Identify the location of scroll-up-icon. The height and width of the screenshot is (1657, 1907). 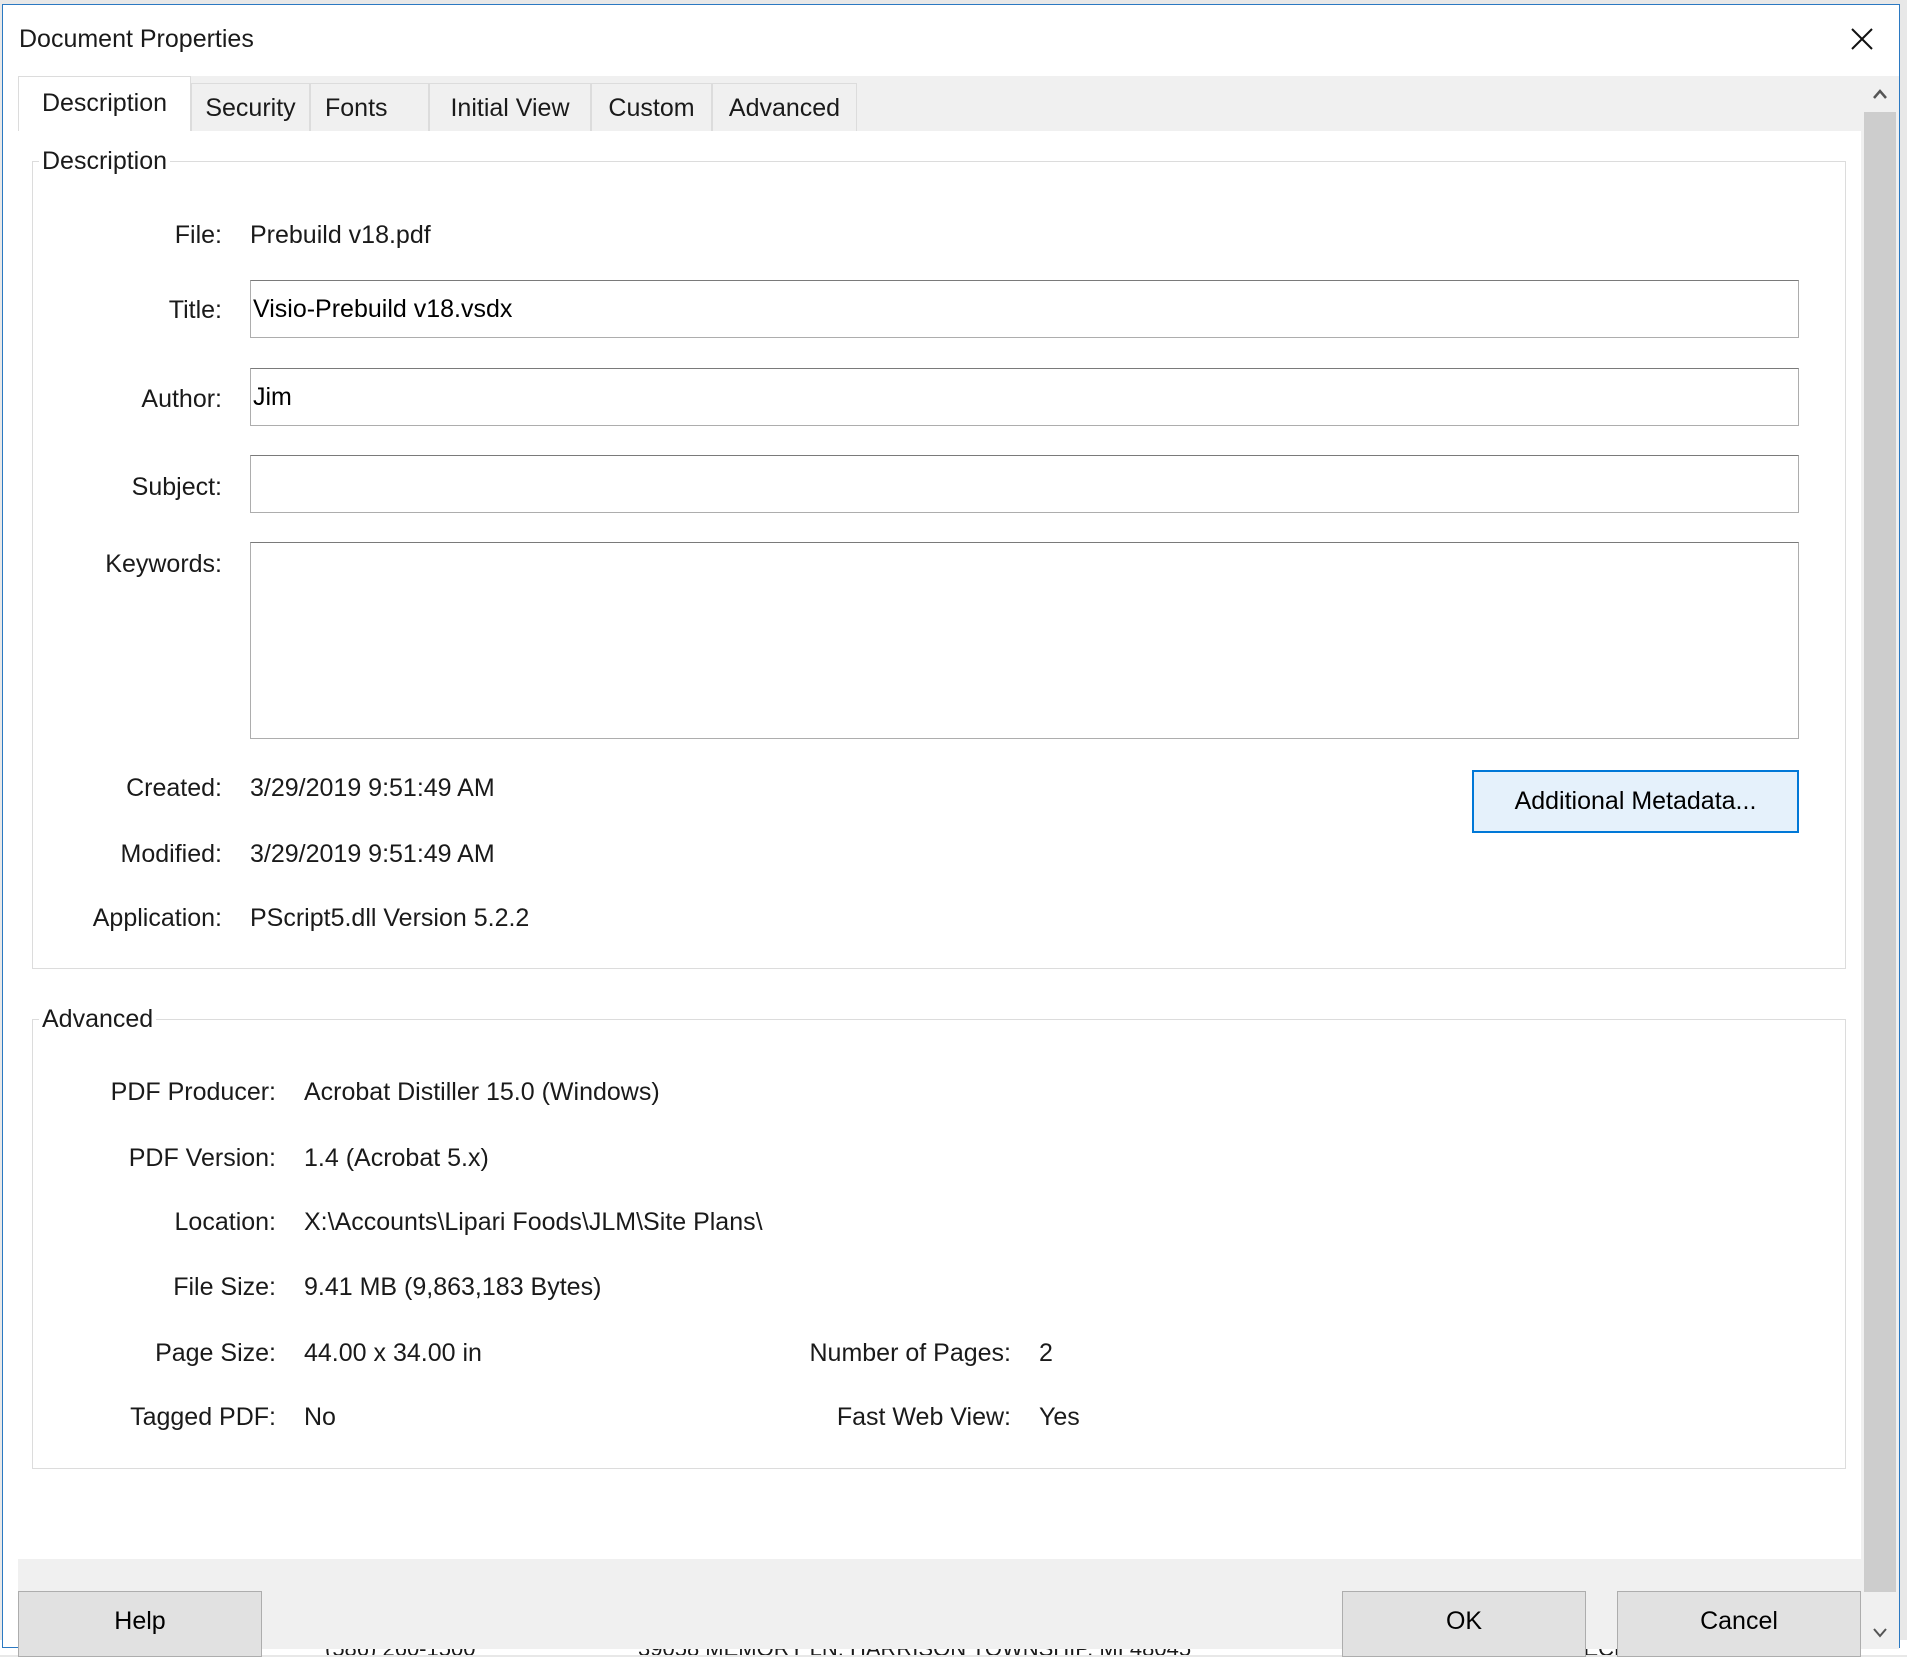
(1880, 94).